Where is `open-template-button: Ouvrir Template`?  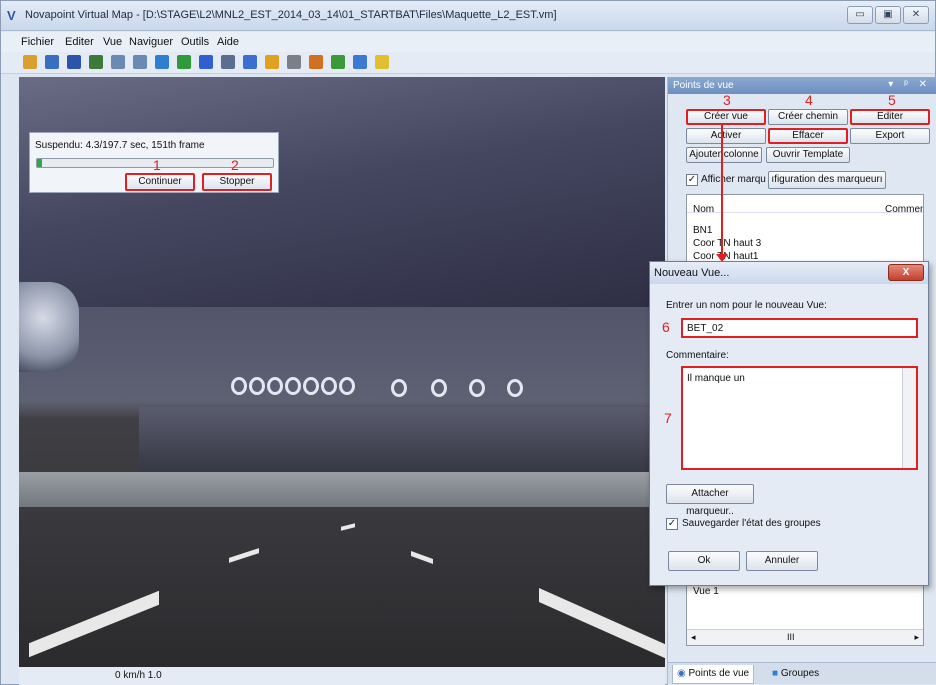
open-template-button: Ouvrir Template is located at coordinates (808, 155).